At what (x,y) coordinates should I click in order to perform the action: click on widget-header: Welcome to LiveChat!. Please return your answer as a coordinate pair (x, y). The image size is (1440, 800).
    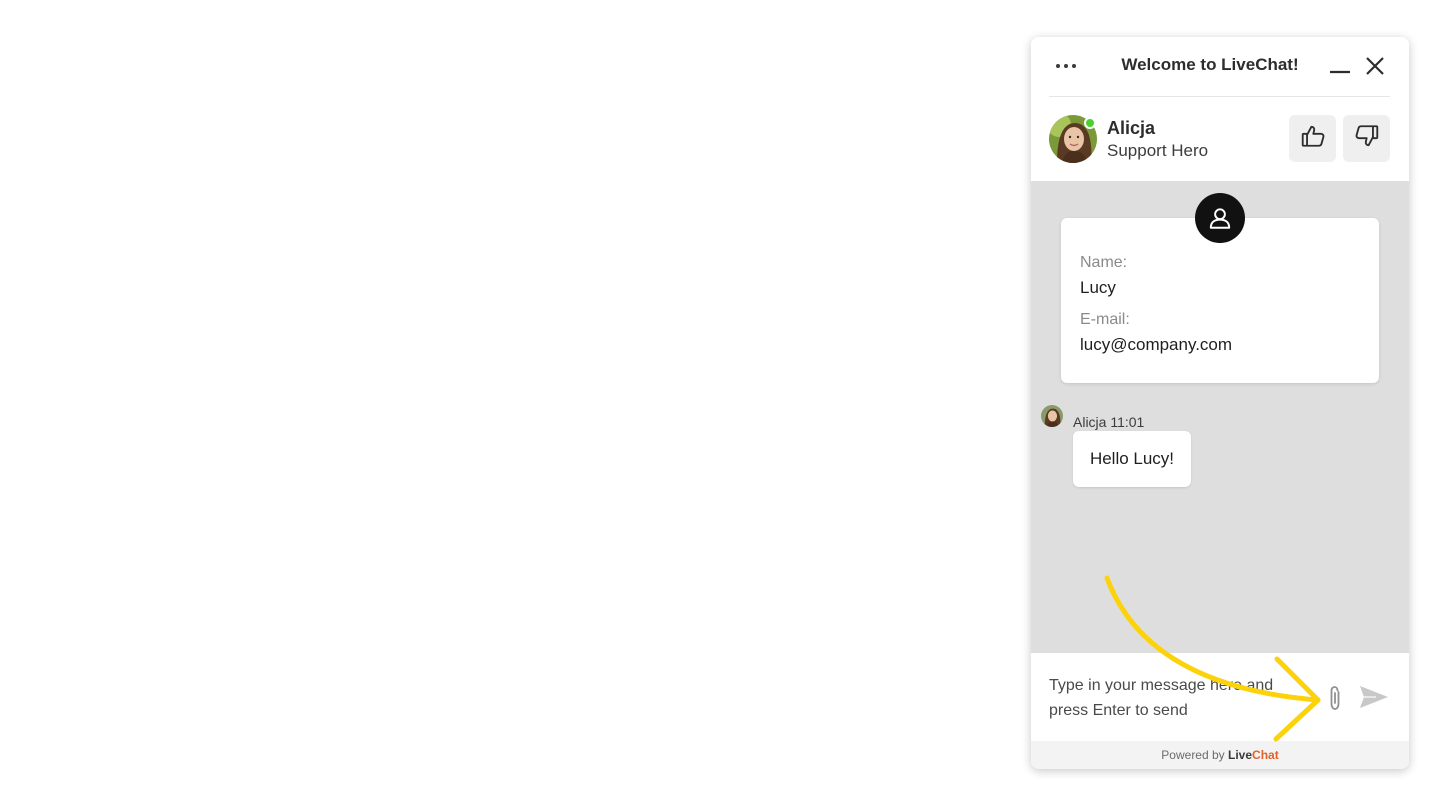
    Looking at the image, I should click on (1220, 66).